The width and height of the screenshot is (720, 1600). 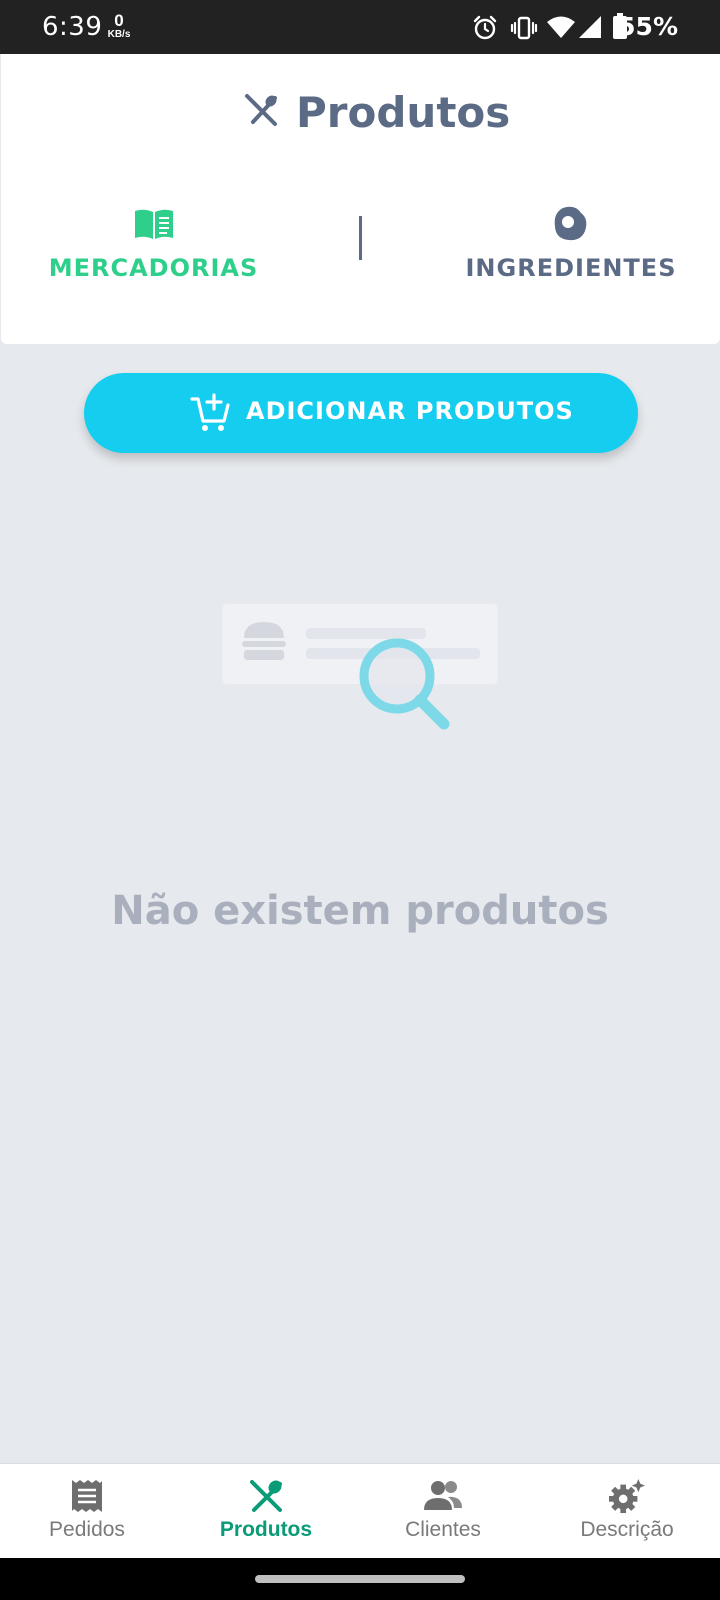 I want to click on empty-search-illustration, so click(x=360, y=667).